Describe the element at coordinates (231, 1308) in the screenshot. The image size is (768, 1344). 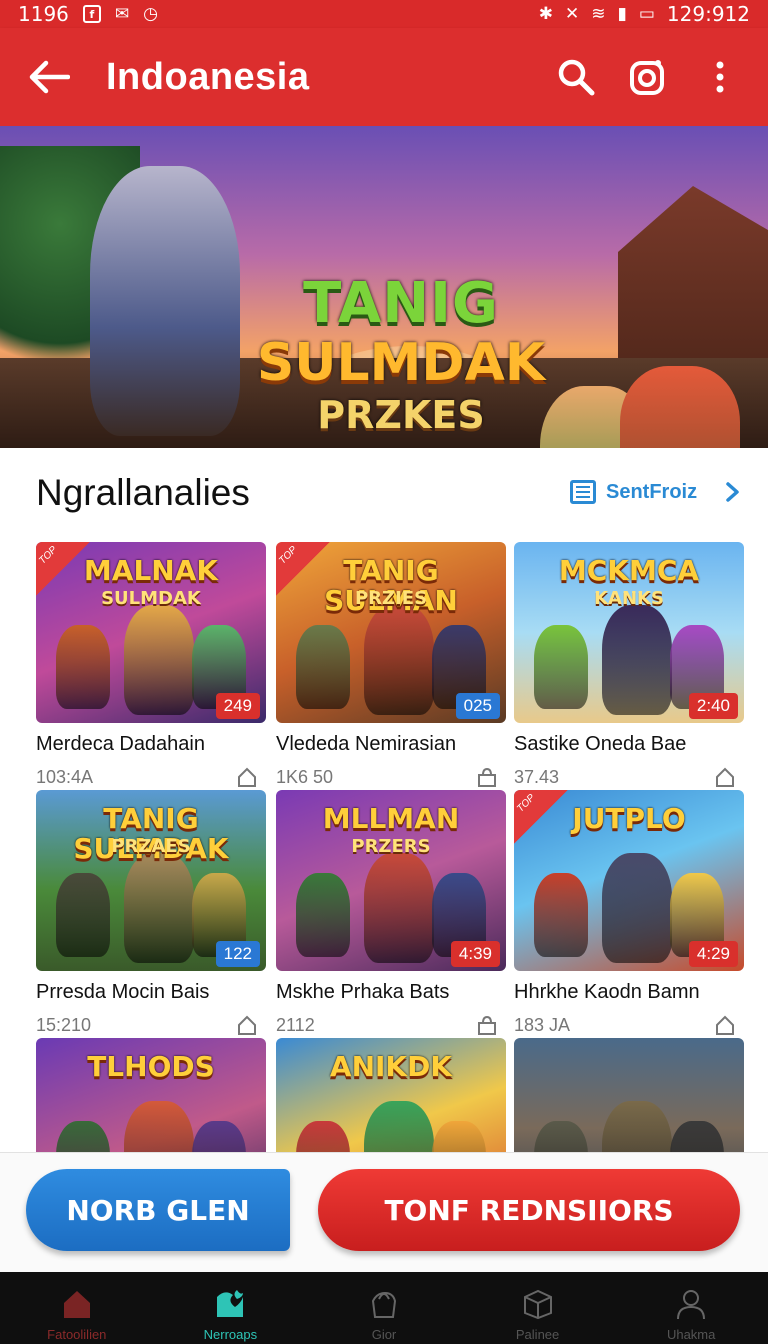
I see `nav-item-nerroaps: Nerroaps` at that location.